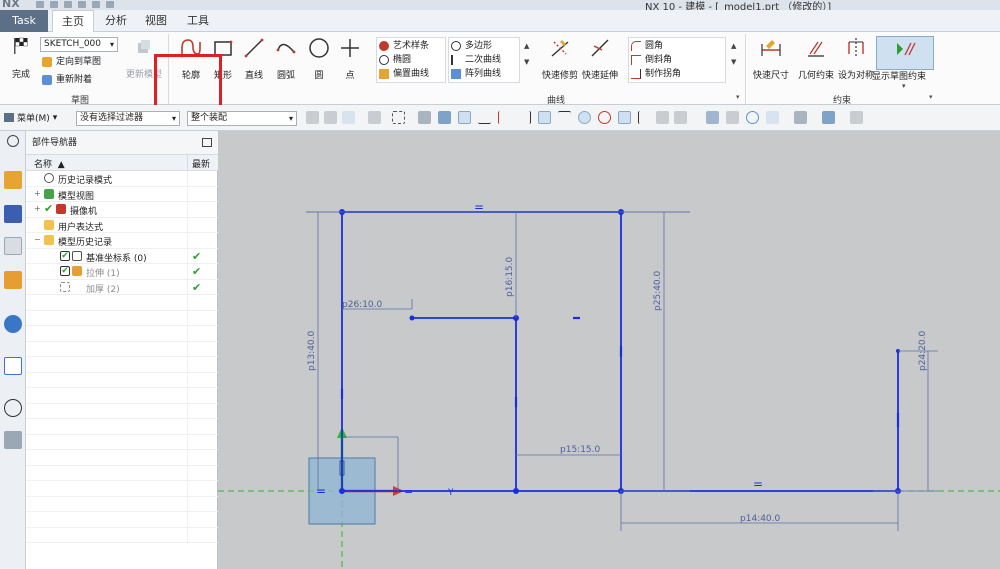 The height and width of the screenshot is (569, 1000). What do you see at coordinates (242, 118) in the screenshot?
I see `assembly-scope-select: 整个装配 ▾` at bounding box center [242, 118].